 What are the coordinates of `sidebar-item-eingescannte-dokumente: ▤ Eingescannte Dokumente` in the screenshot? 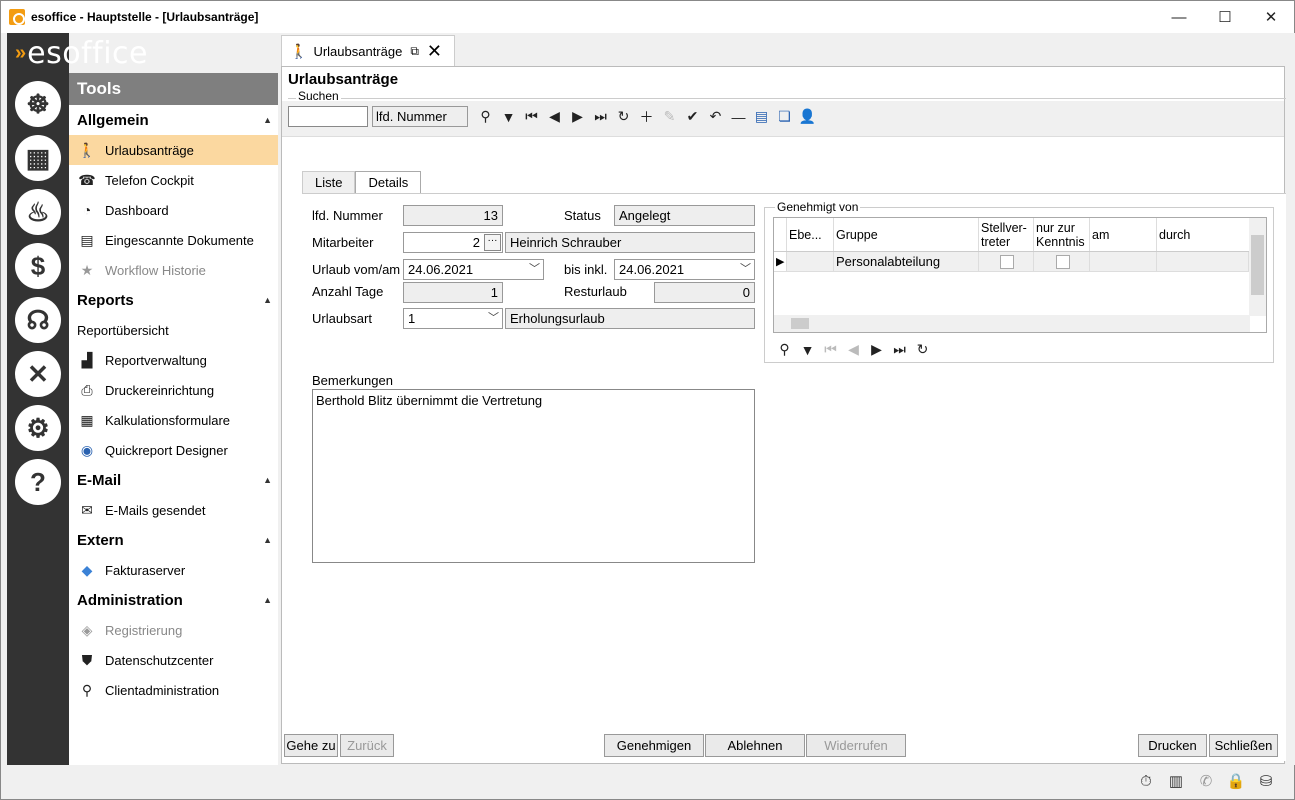 It's located at (173, 240).